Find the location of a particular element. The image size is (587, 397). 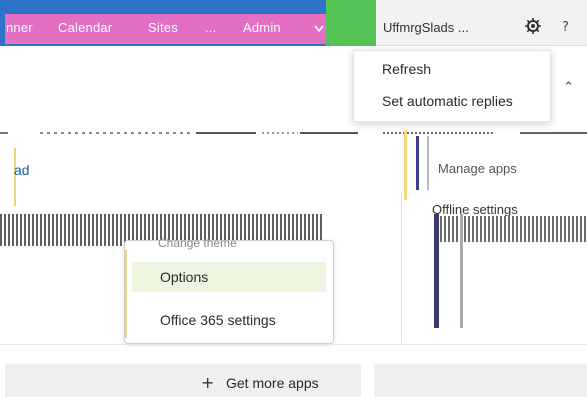

menu-item-automatic-replies: Set automatic replies is located at coordinates (447, 101).